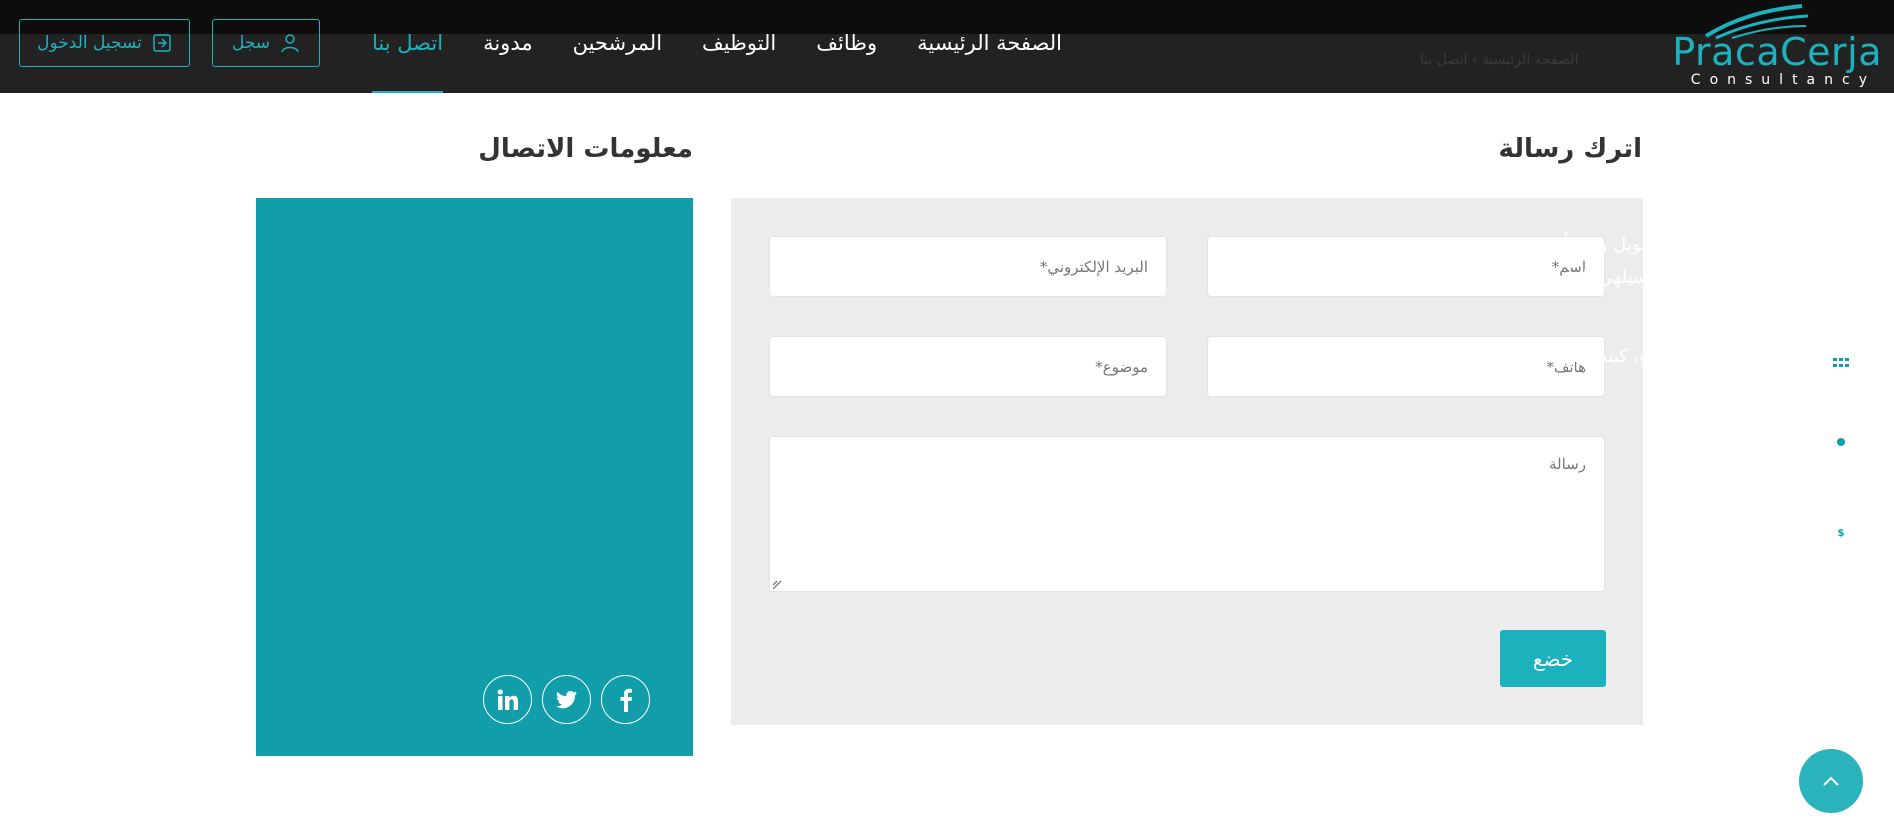  I want to click on chevron-up-icon, so click(1831, 781).